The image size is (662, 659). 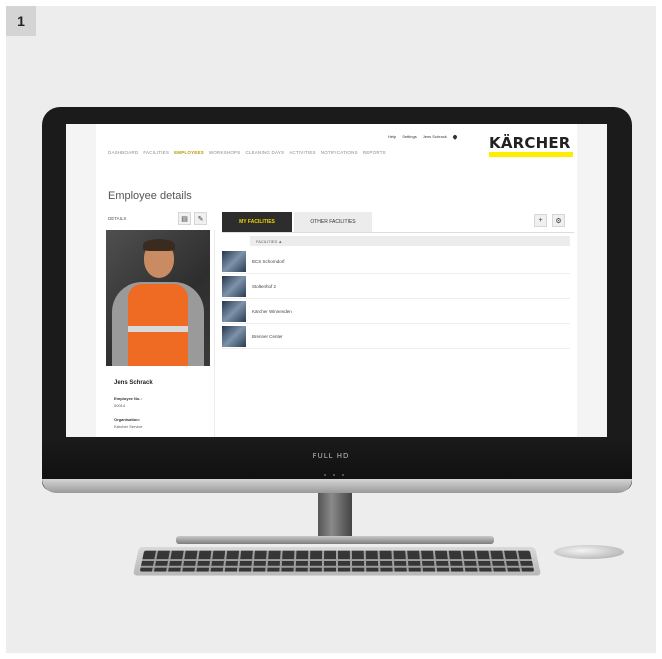 I want to click on keyboard-keys, so click(x=337, y=561).